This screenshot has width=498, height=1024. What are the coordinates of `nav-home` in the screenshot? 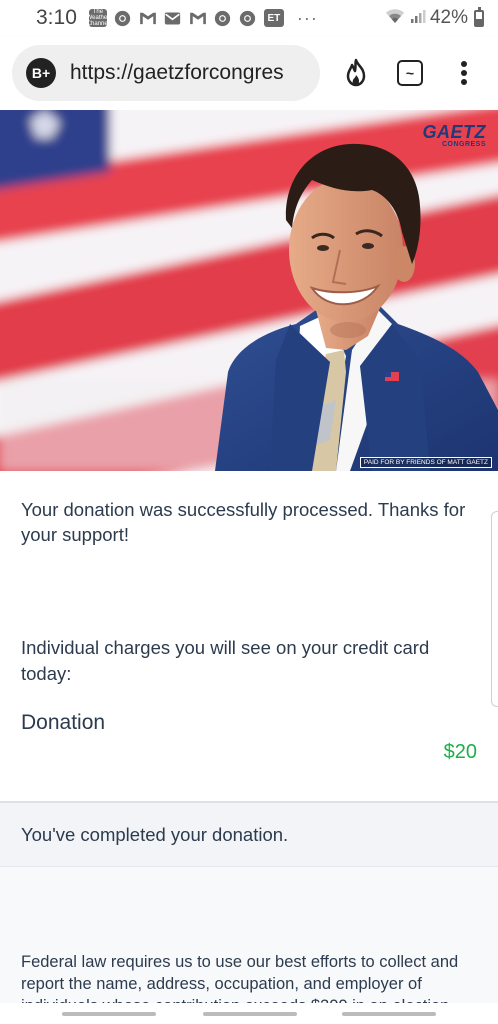 It's located at (250, 1014).